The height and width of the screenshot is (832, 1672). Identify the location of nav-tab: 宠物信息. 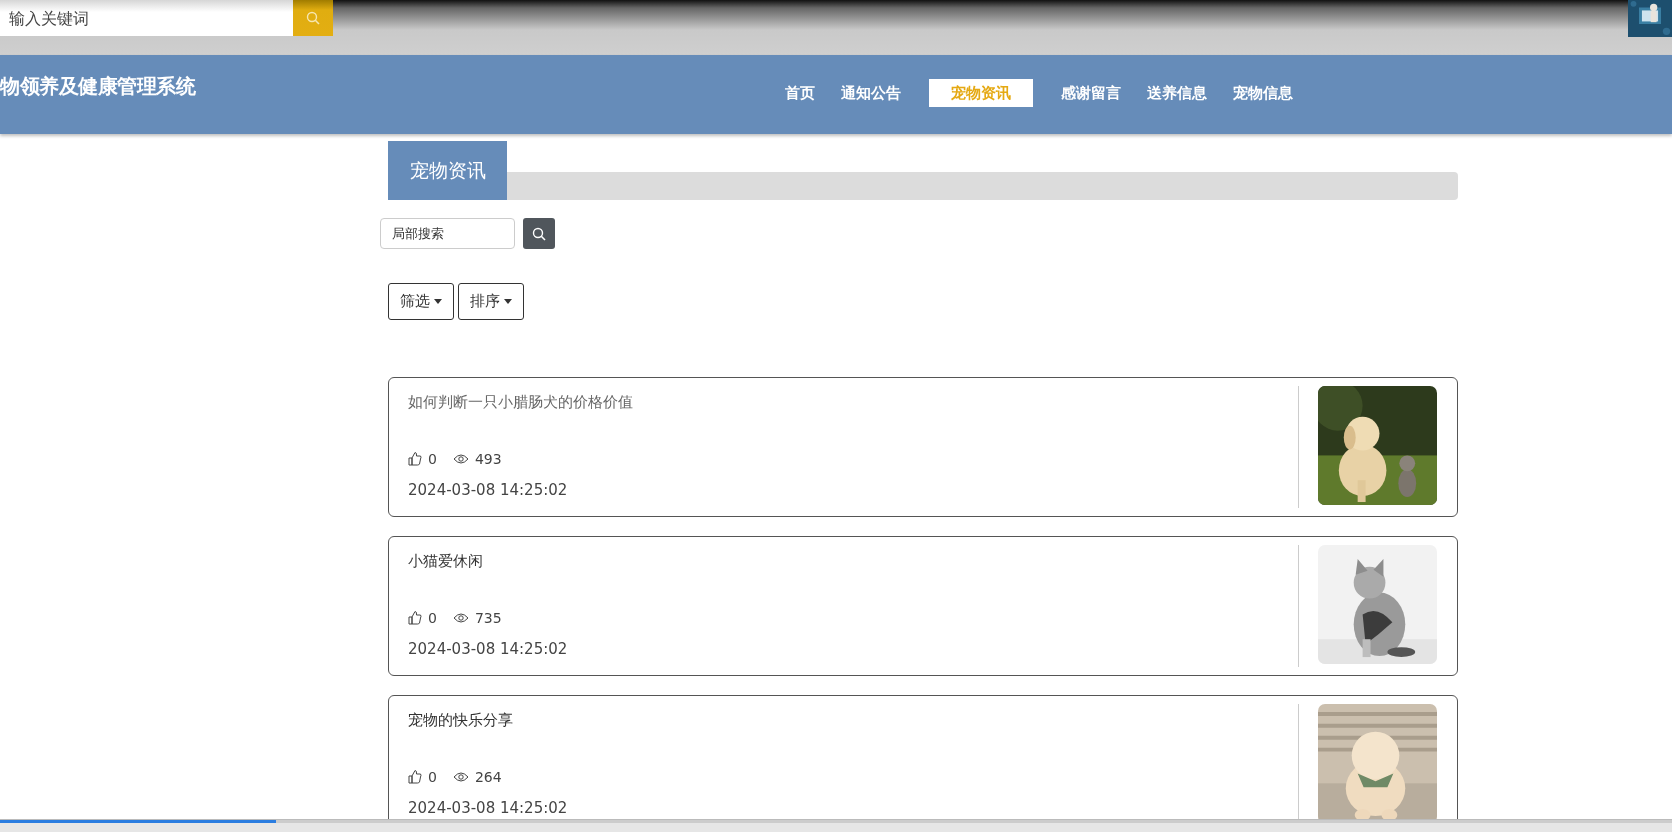
(1263, 92).